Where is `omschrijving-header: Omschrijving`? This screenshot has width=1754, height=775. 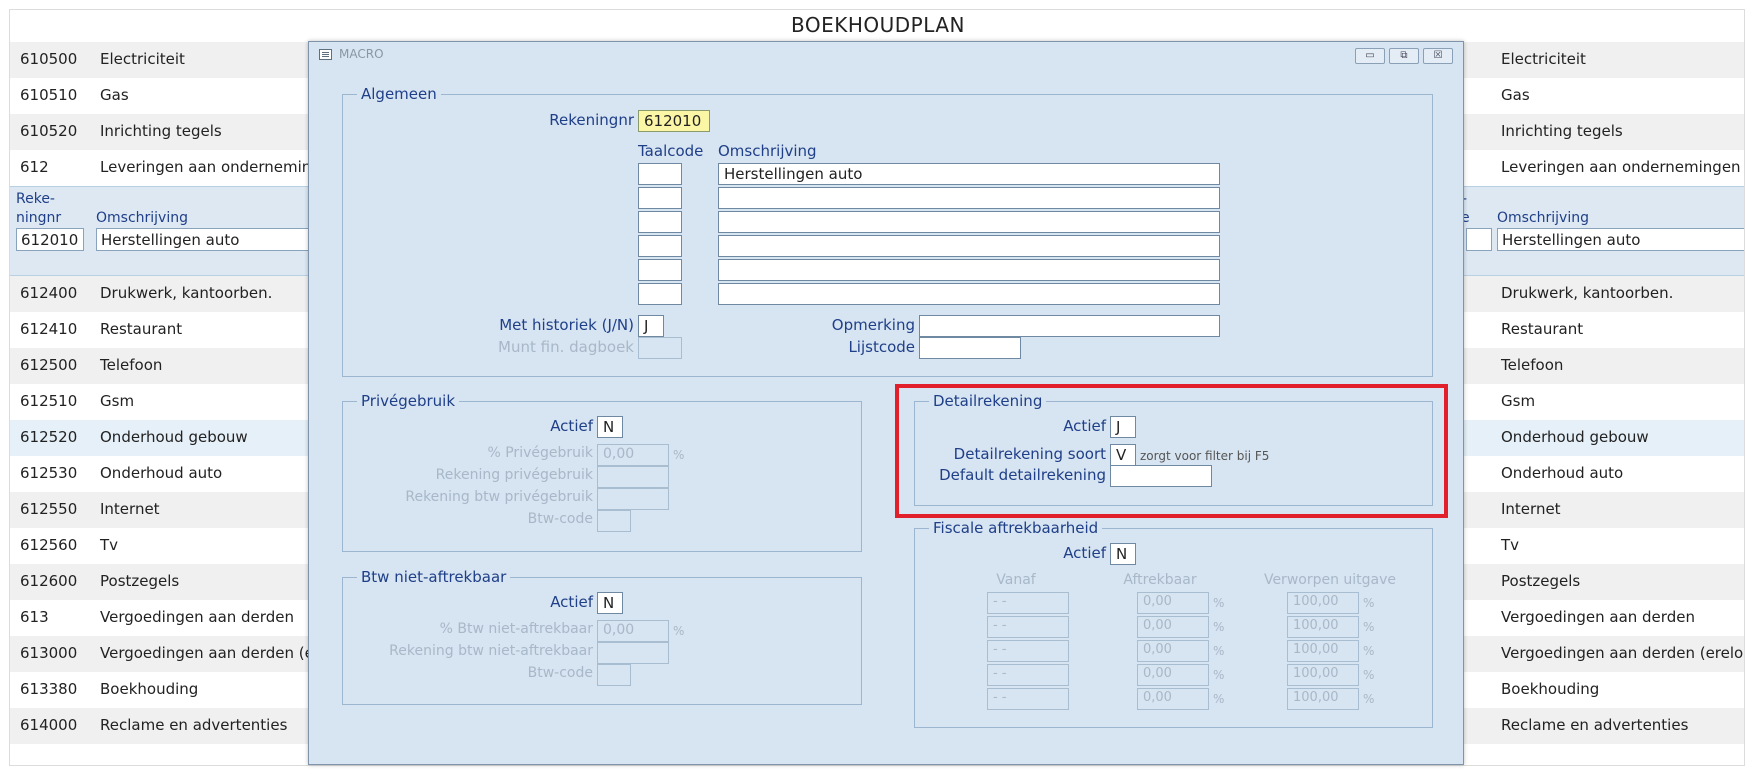 omschrijving-header: Omschrijving is located at coordinates (767, 151).